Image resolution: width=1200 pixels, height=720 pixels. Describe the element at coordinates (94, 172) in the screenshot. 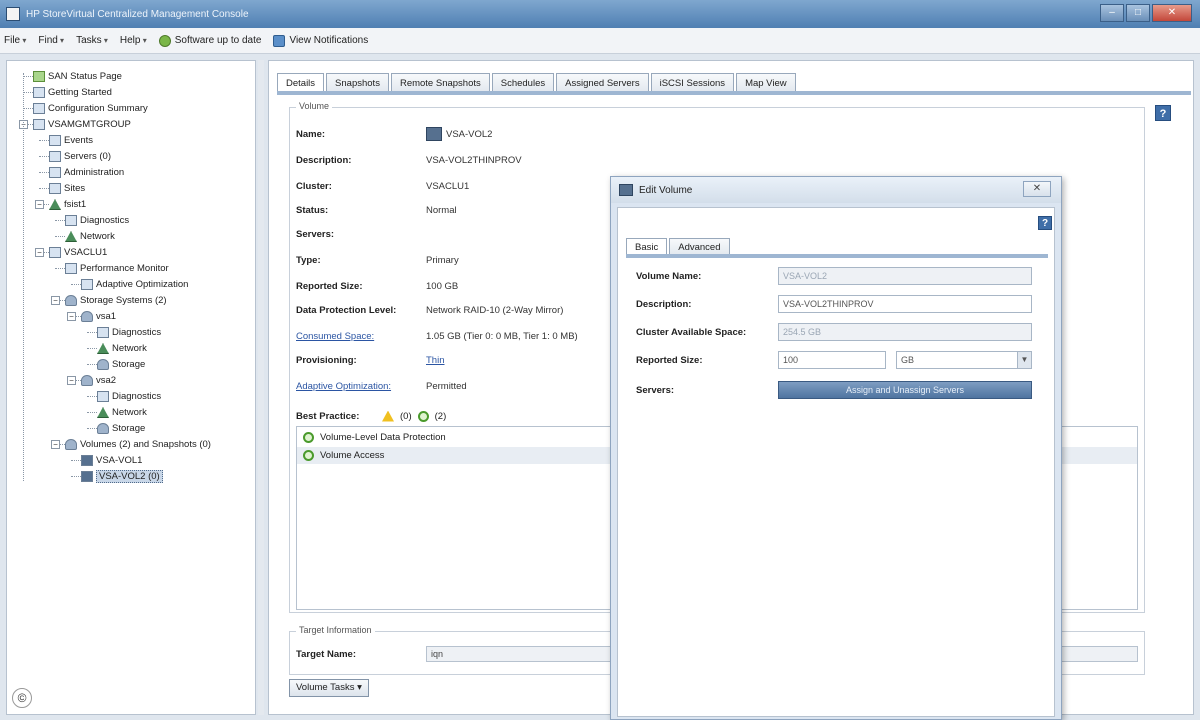

I see `tree-item-label: Administration` at that location.